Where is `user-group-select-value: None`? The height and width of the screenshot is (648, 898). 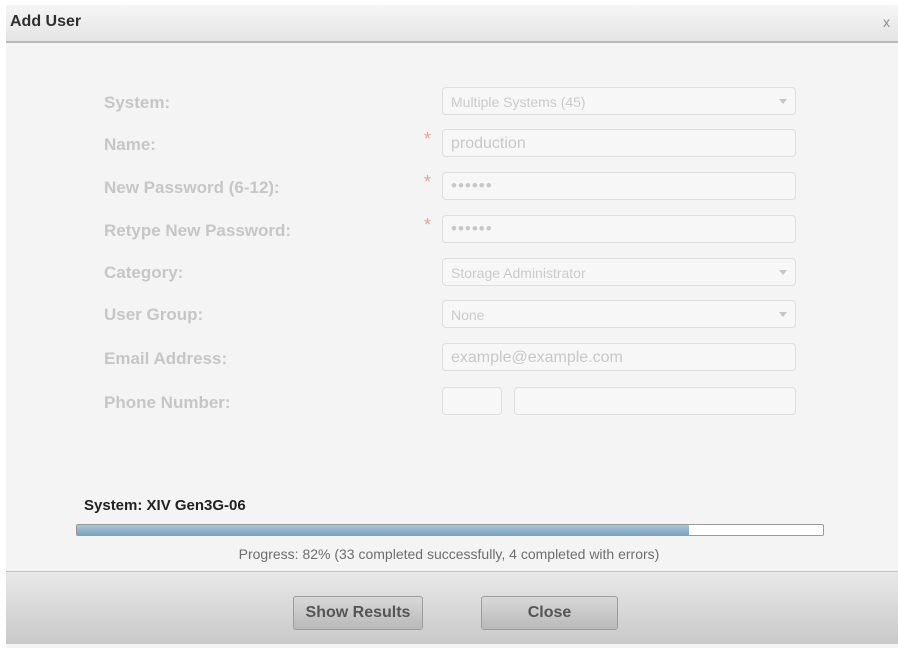
user-group-select-value: None is located at coordinates (468, 315).